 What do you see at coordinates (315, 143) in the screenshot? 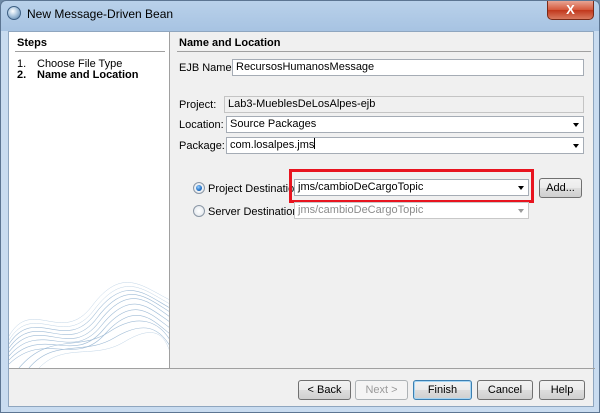
I see `text-caret` at bounding box center [315, 143].